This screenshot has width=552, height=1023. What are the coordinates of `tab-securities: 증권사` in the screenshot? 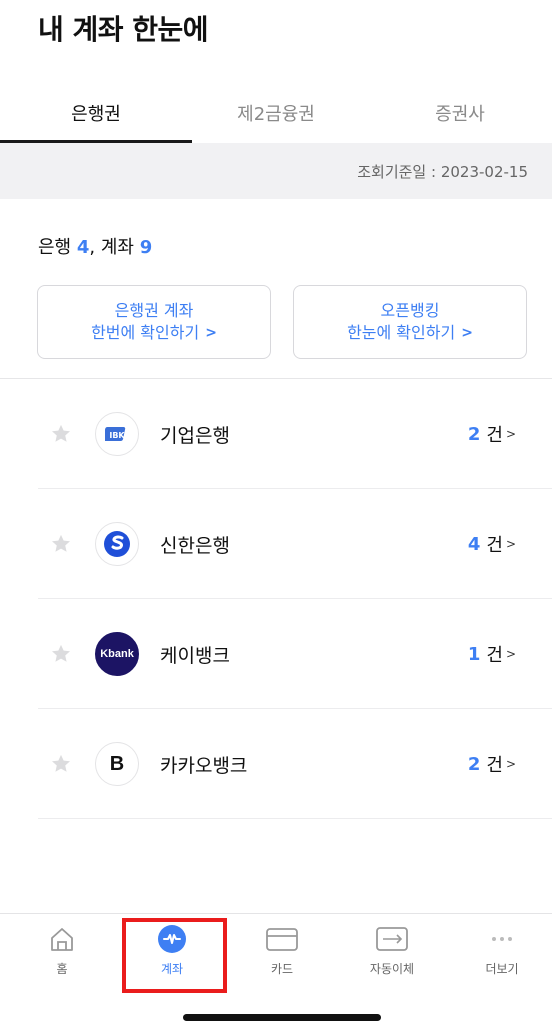 It's located at (460, 113).